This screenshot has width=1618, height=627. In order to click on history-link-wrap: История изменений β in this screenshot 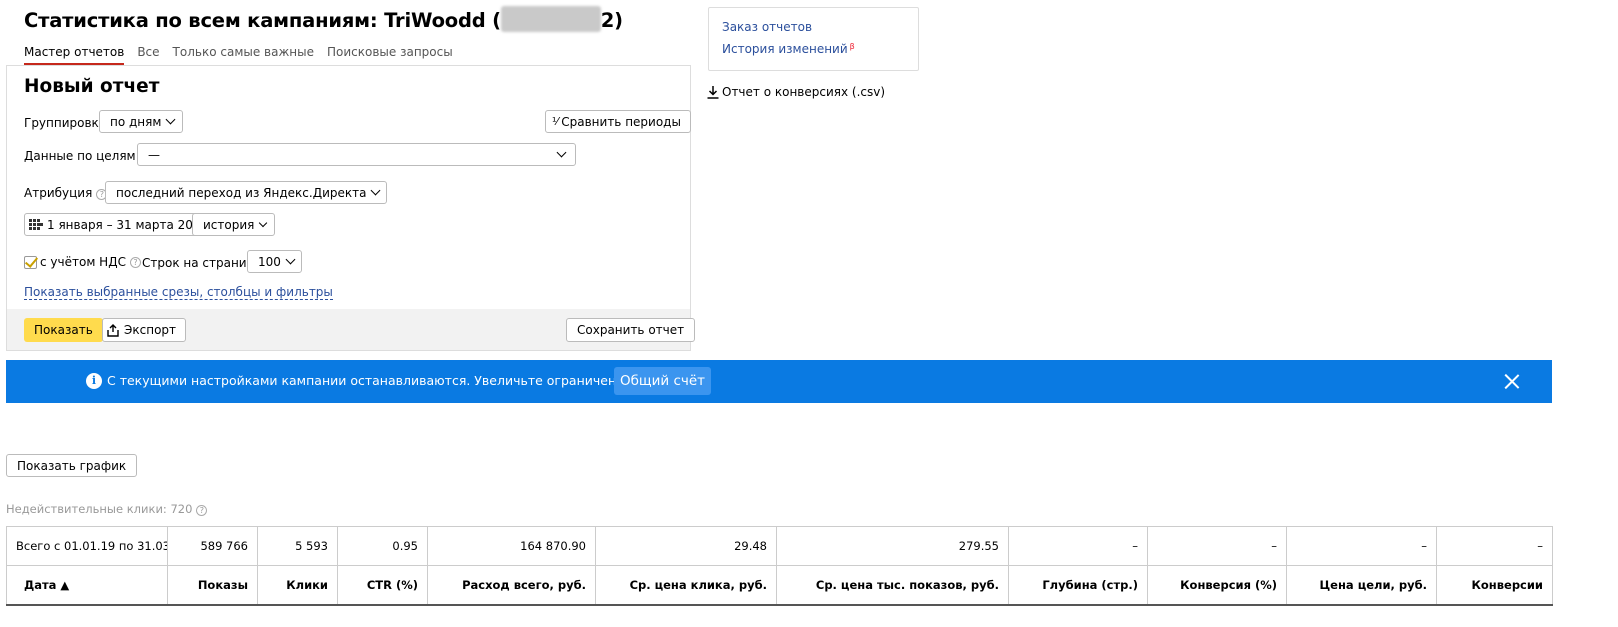, I will do `click(788, 49)`.